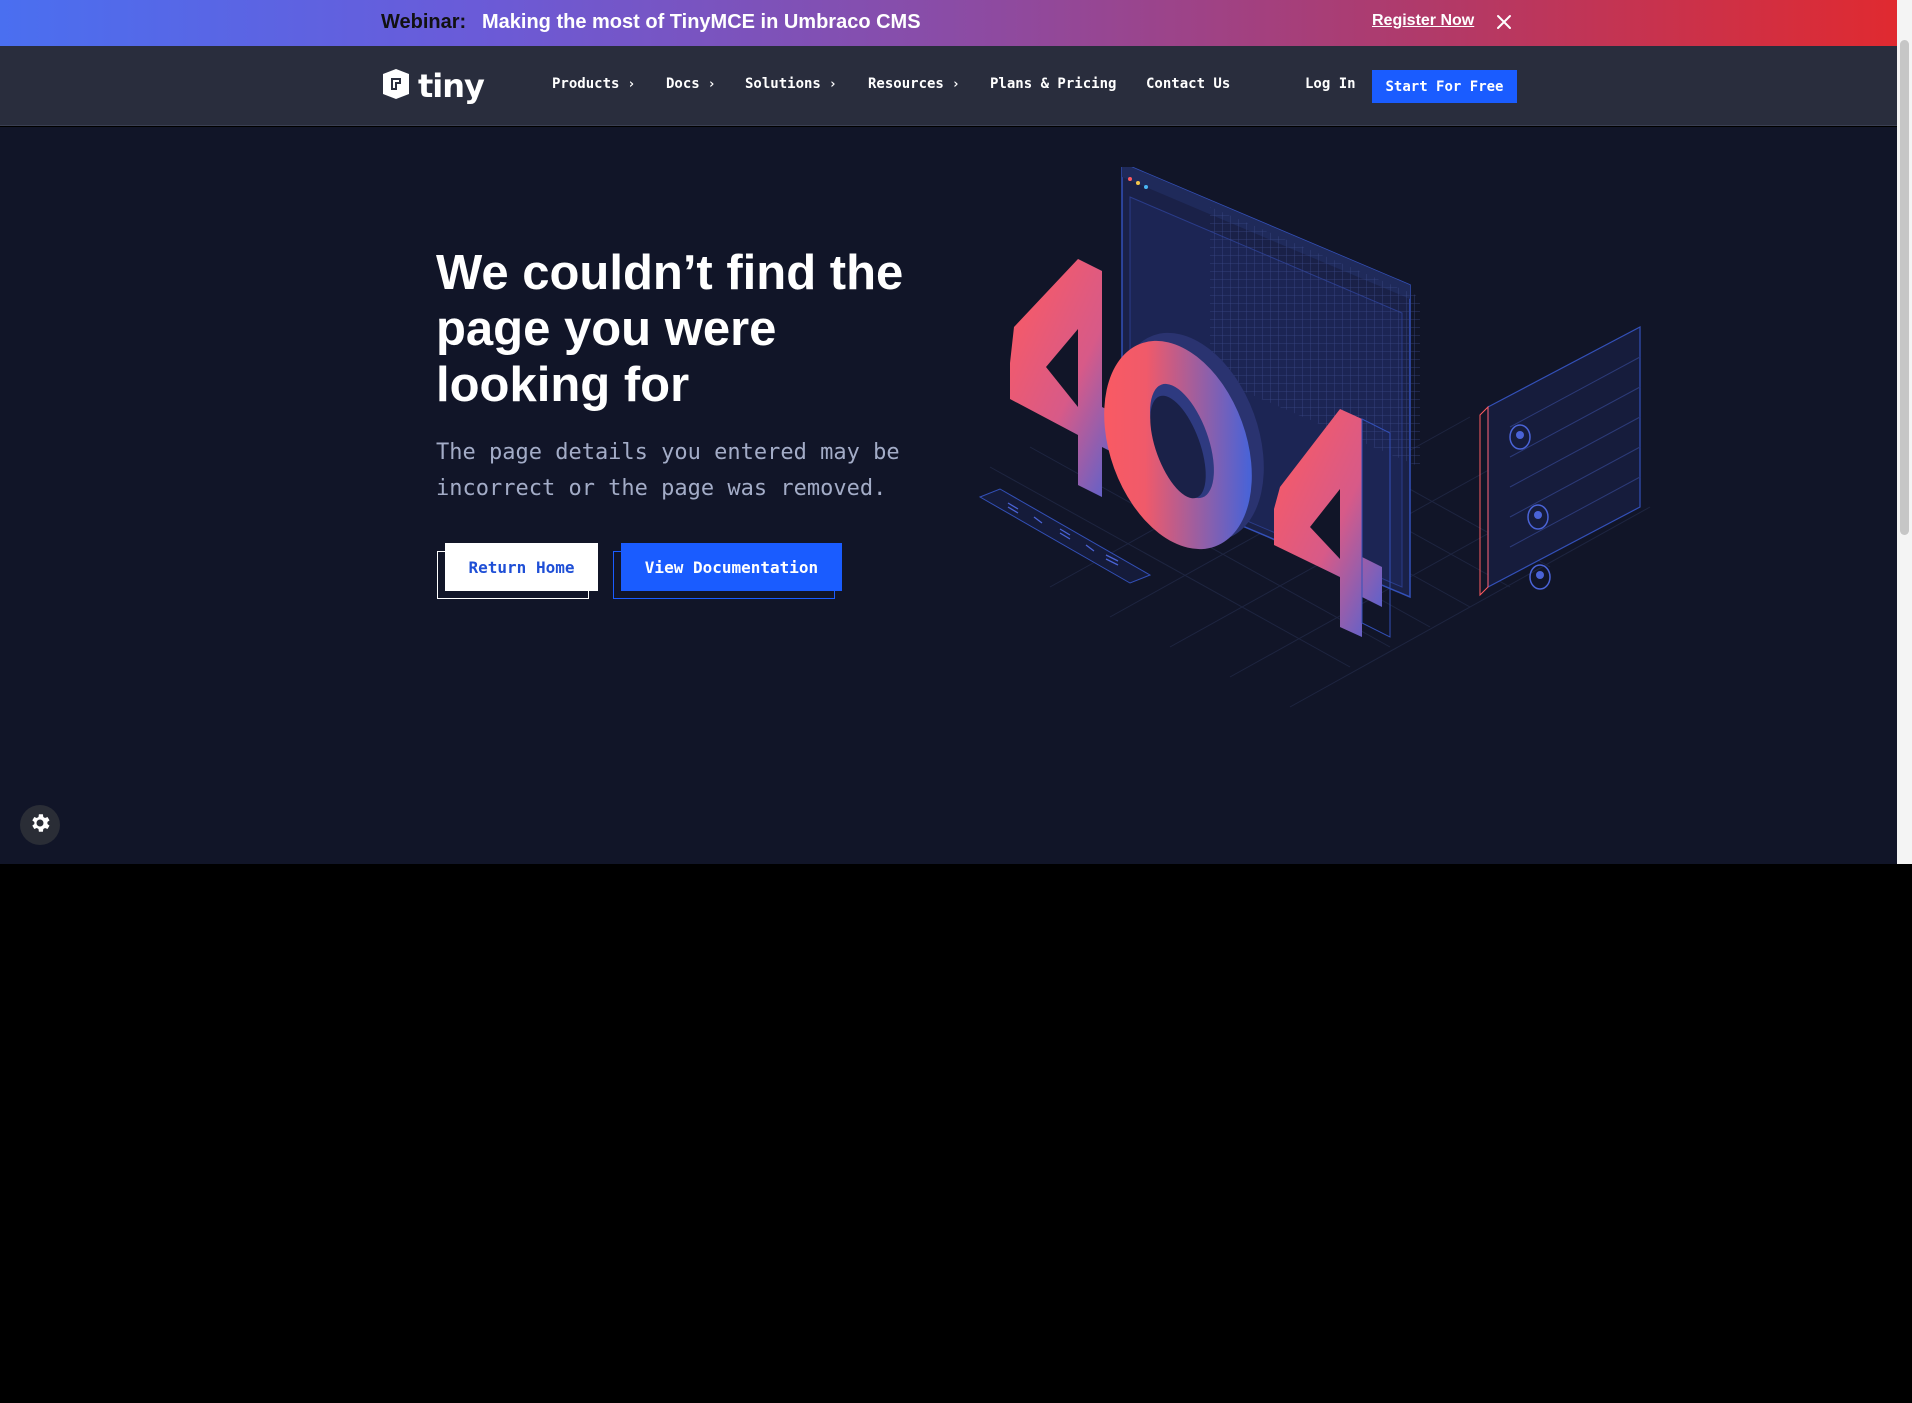 Image resolution: width=1912 pixels, height=1403 pixels. I want to click on side-panel, so click(1560, 461).